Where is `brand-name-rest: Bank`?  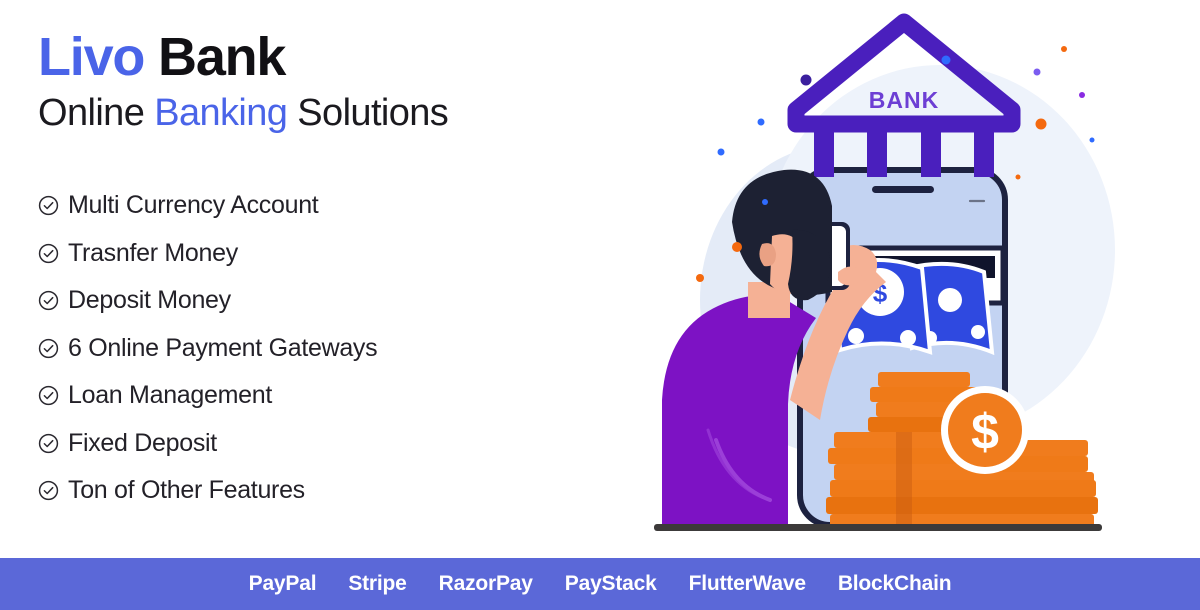 brand-name-rest: Bank is located at coordinates (215, 57).